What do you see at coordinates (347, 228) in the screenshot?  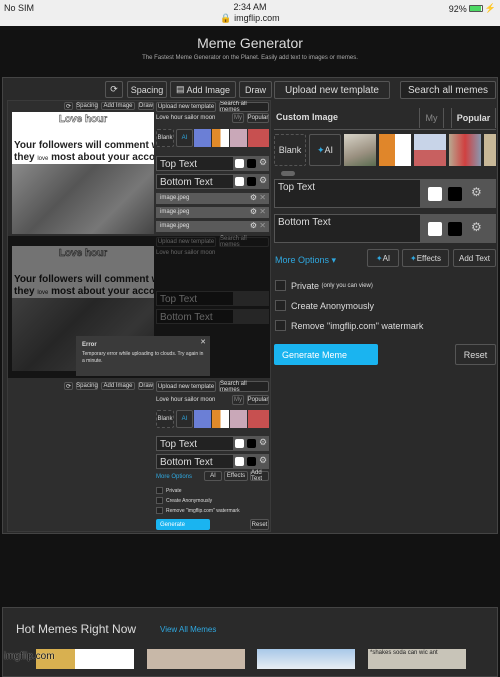 I see `bottom-text-input: Bottom Text` at bounding box center [347, 228].